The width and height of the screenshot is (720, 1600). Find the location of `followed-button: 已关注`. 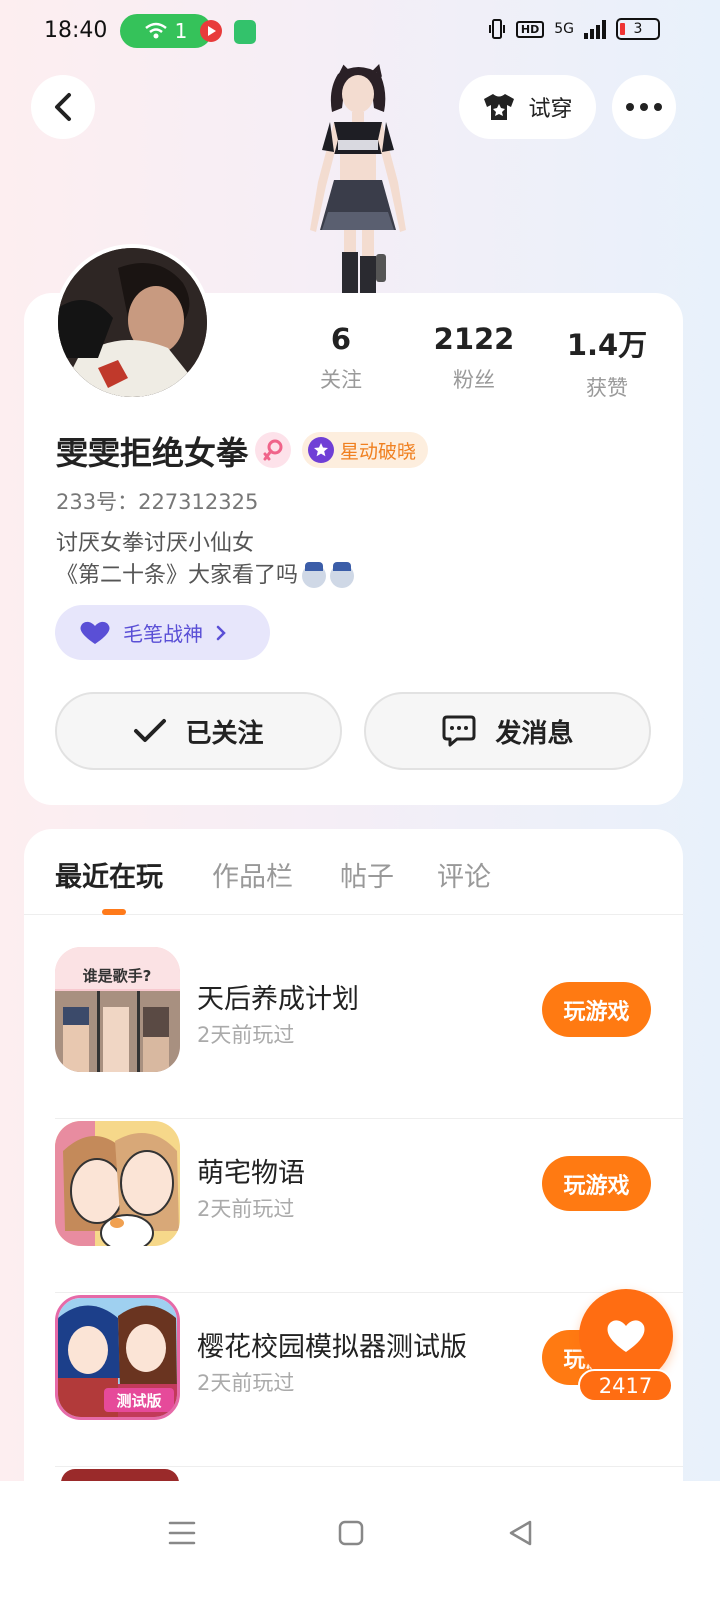

followed-button: 已关注 is located at coordinates (198, 731).